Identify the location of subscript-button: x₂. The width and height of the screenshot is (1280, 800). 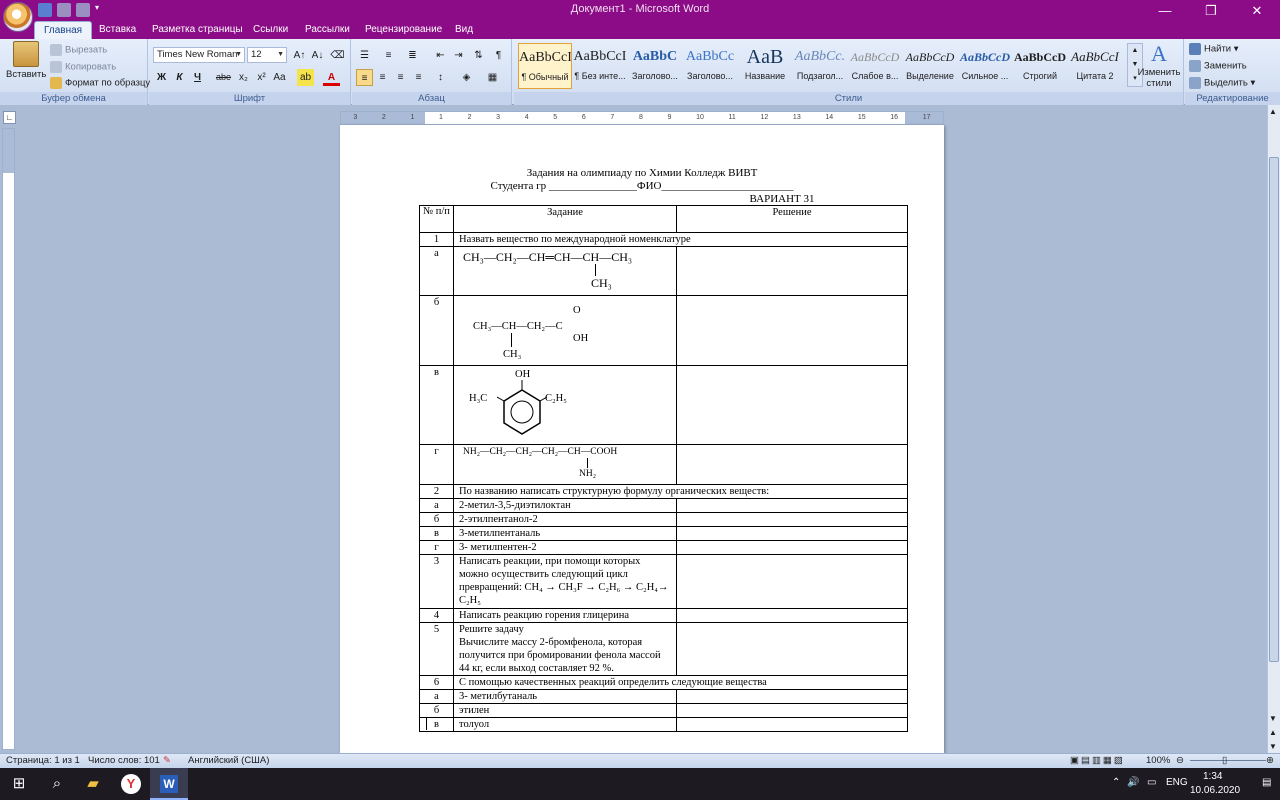
(243, 77).